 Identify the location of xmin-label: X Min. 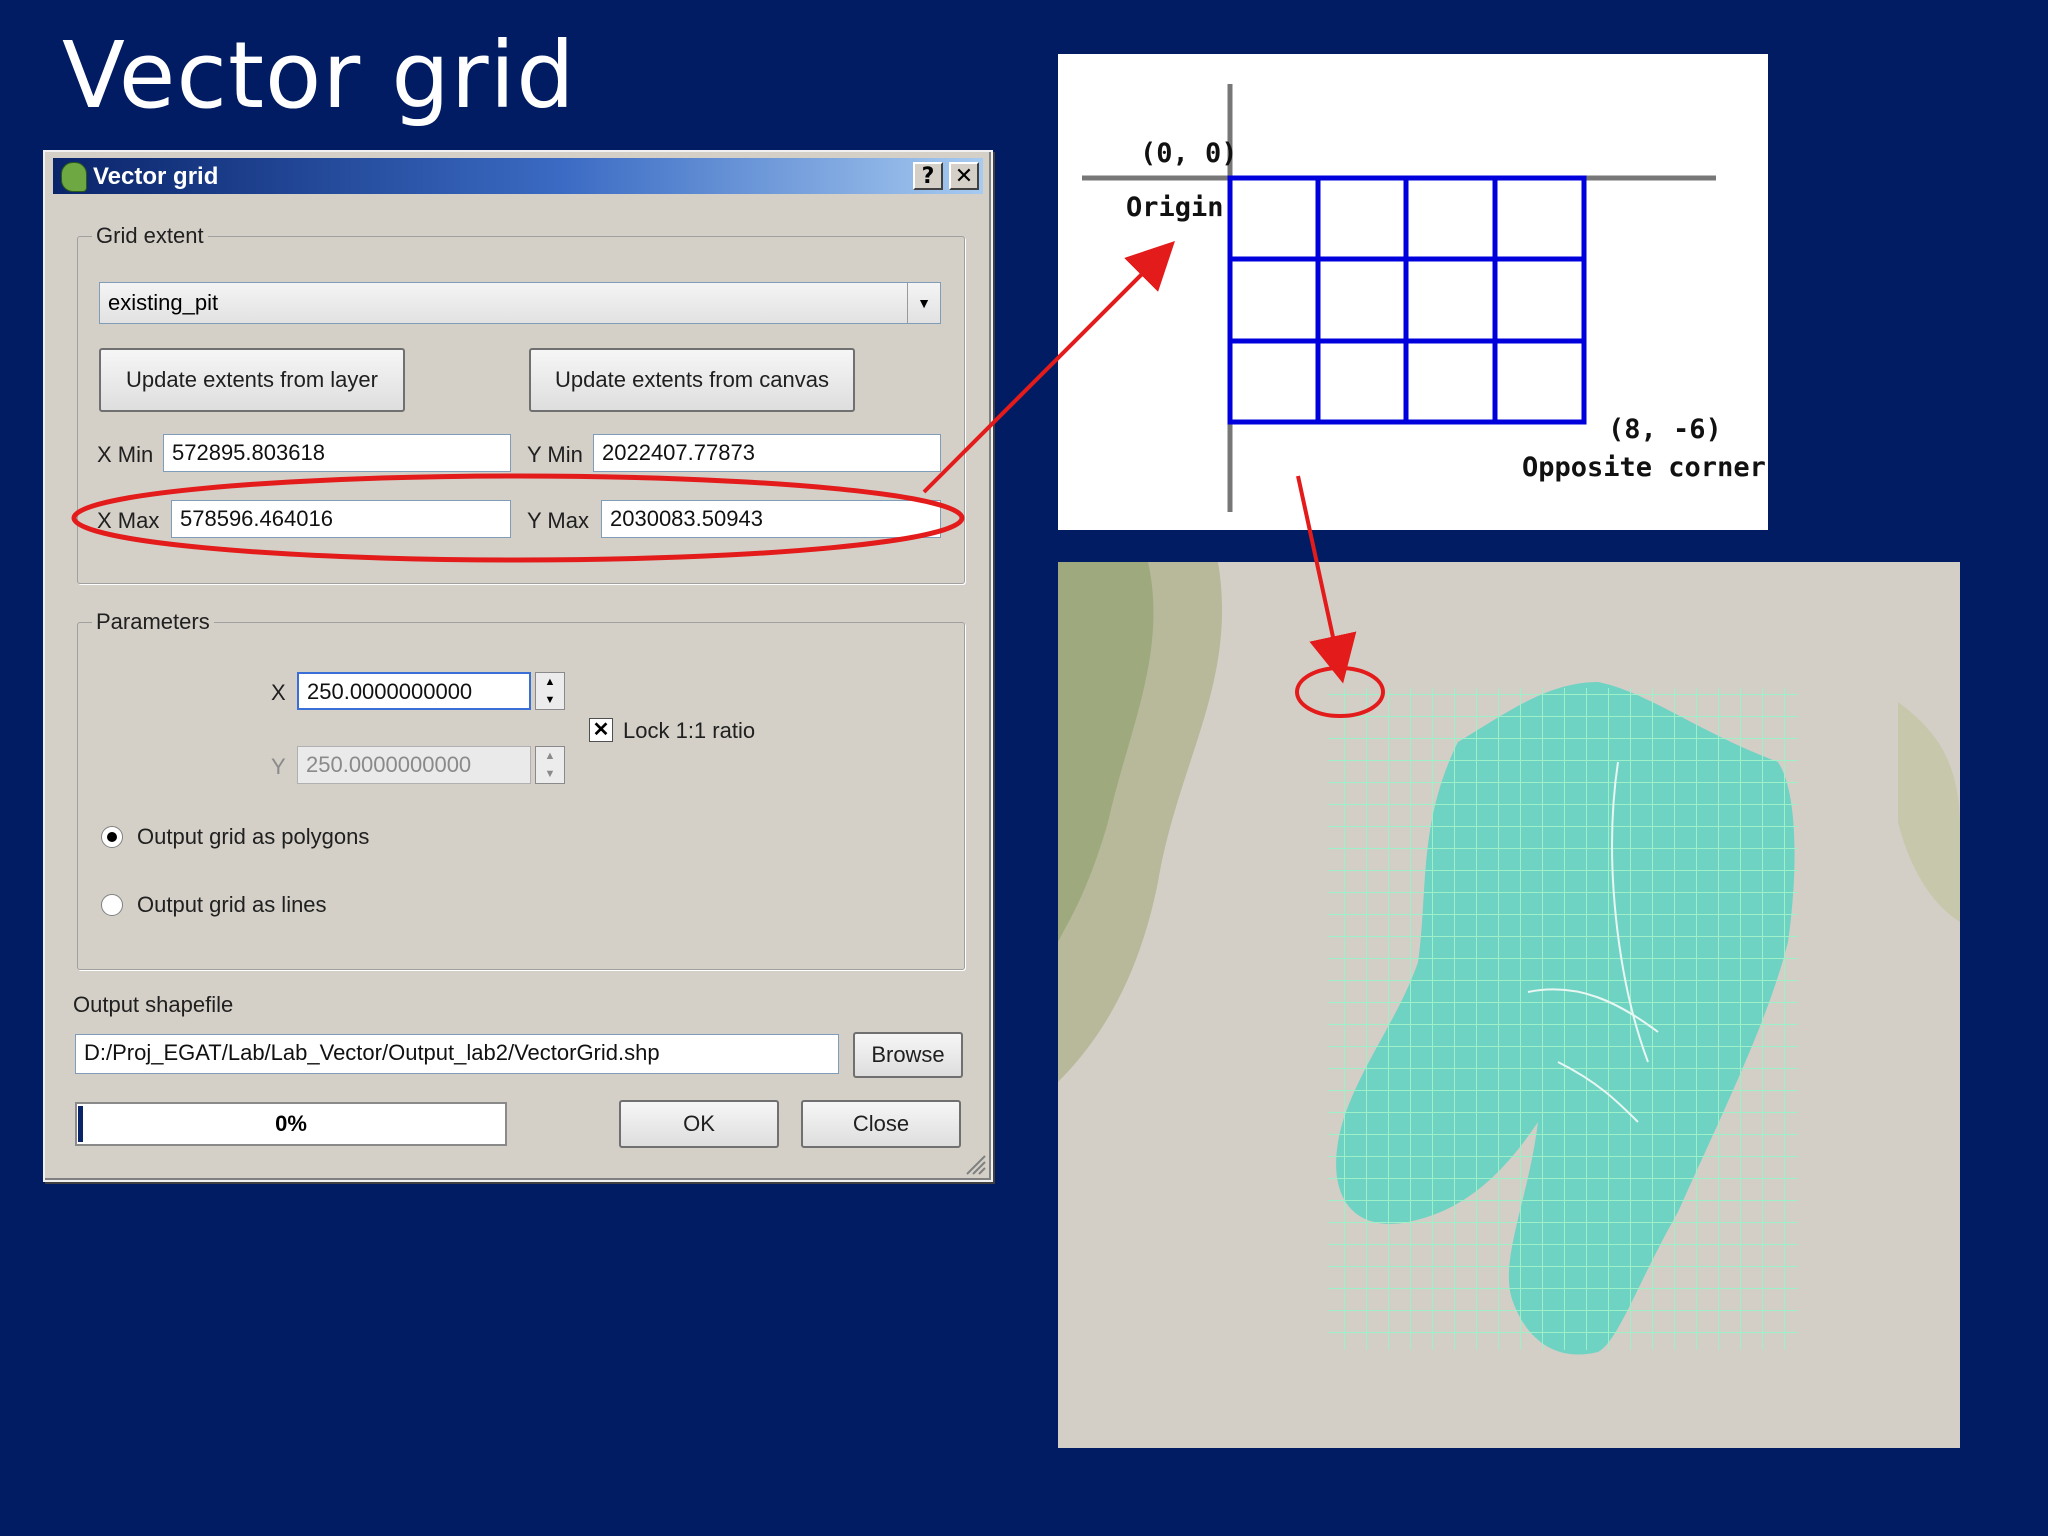
(125, 454).